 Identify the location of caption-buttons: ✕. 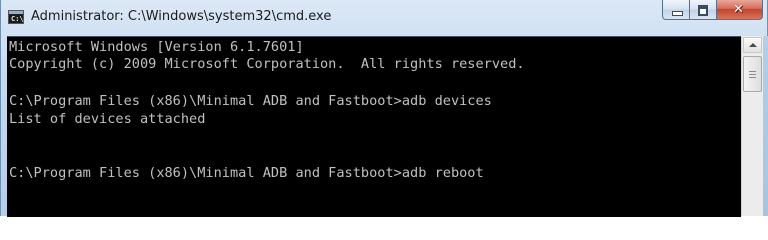
(712, 11).